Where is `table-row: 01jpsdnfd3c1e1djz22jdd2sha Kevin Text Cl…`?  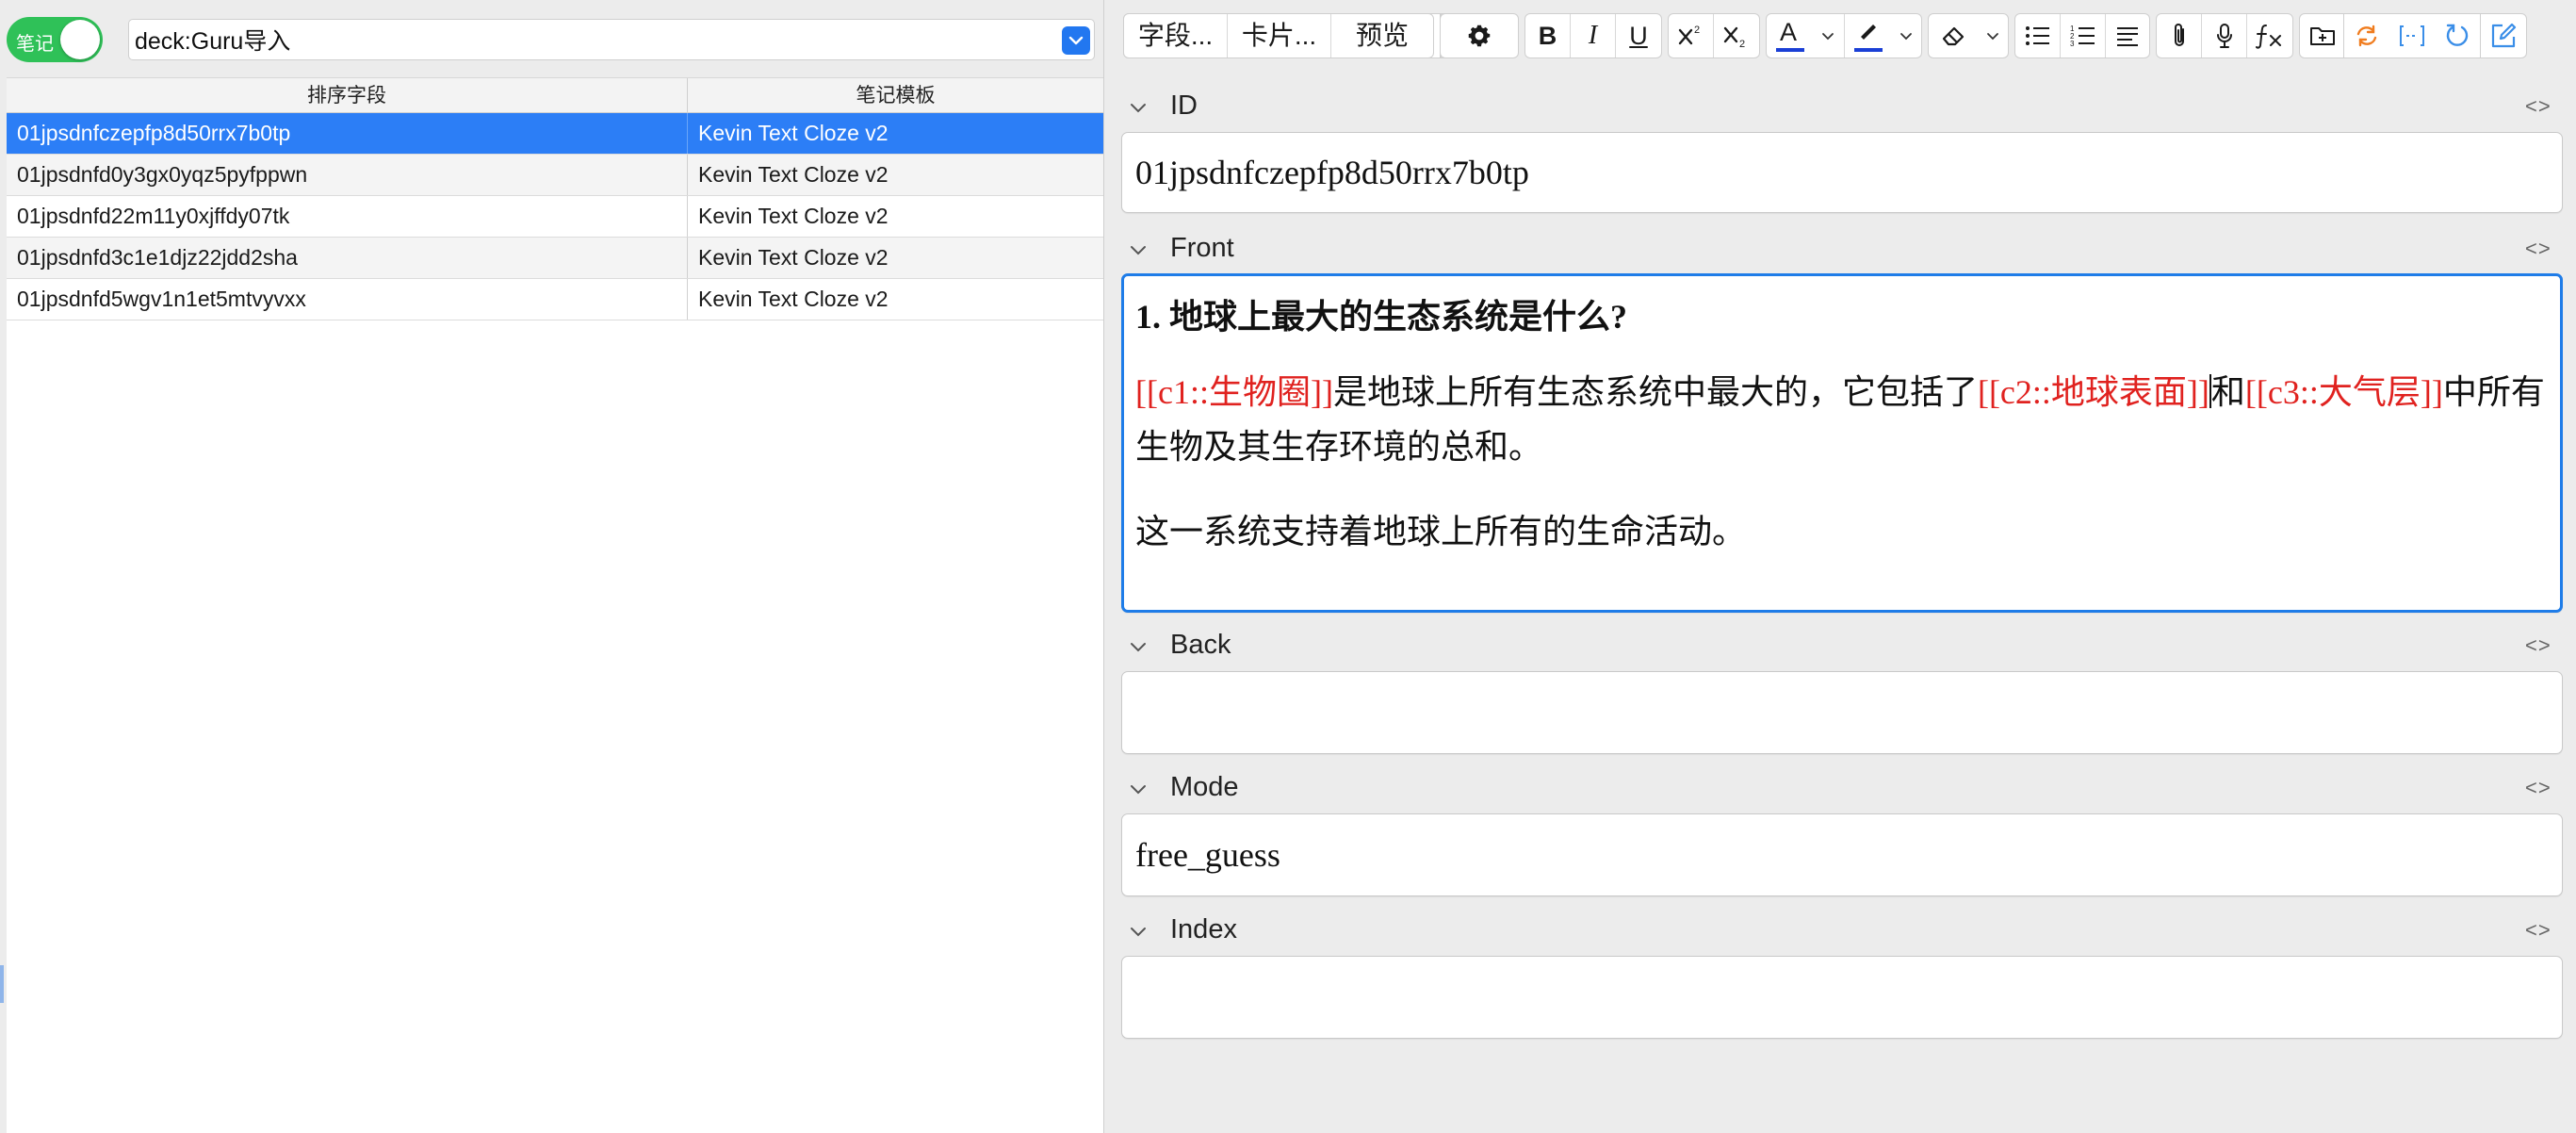
table-row: 01jpsdnfd3c1e1djz22jdd2sha Kevin Text Cl… is located at coordinates (555, 258).